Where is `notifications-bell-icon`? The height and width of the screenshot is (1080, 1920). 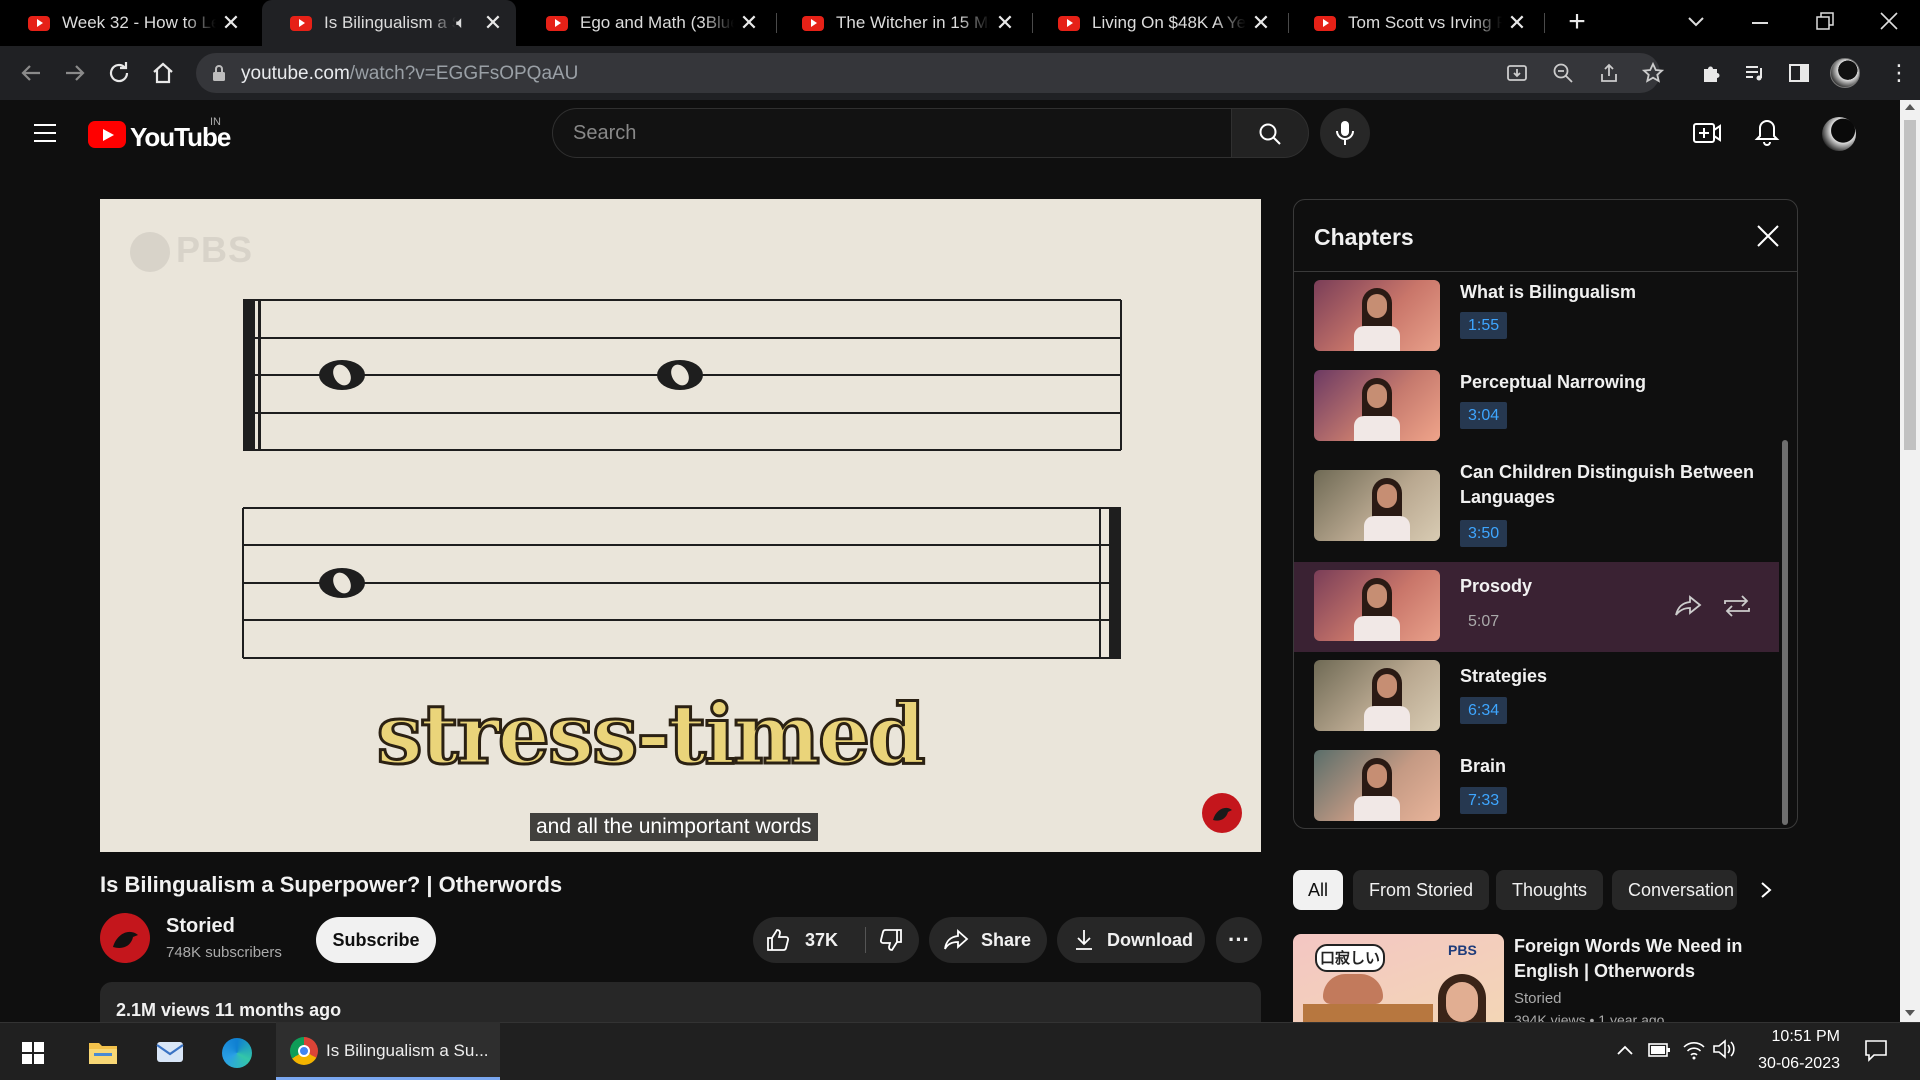
notifications-bell-icon is located at coordinates (1767, 132).